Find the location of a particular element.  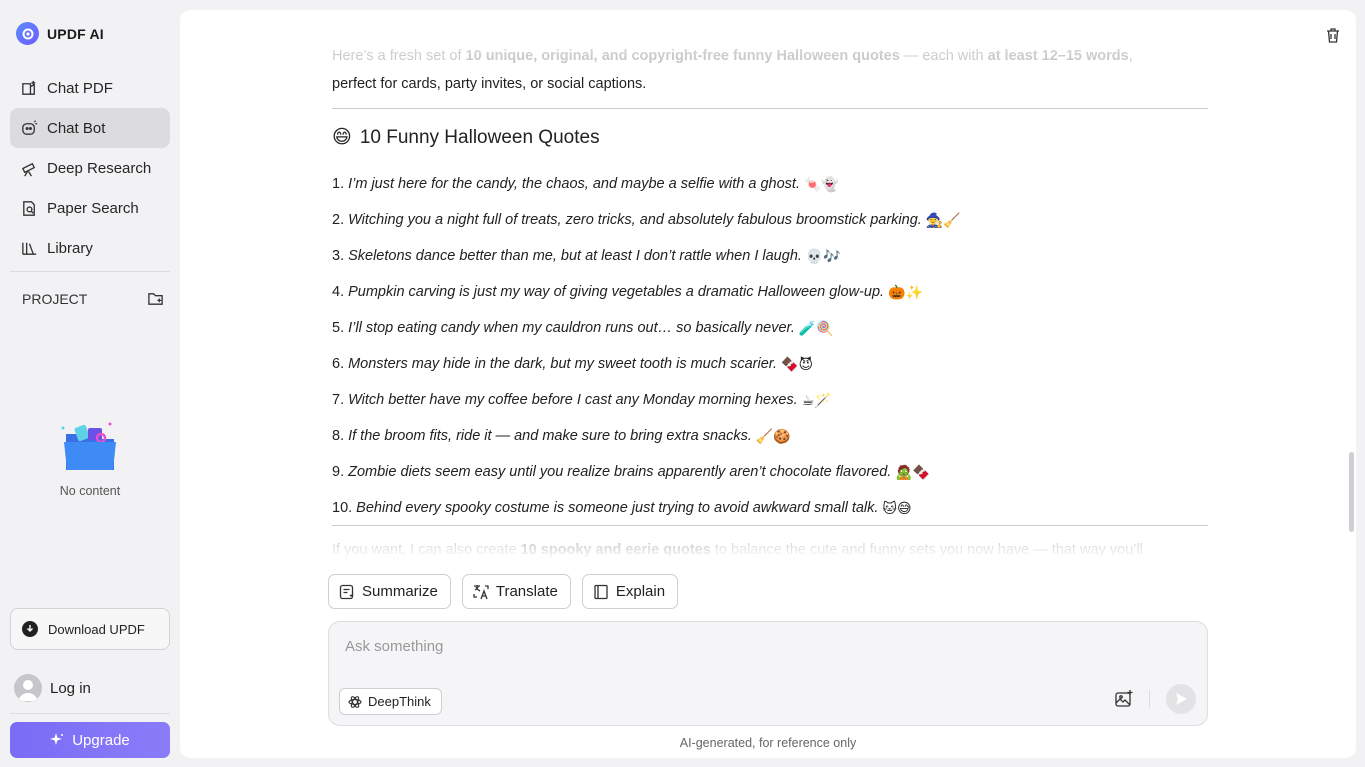

updf-logo-icon is located at coordinates (27, 33).